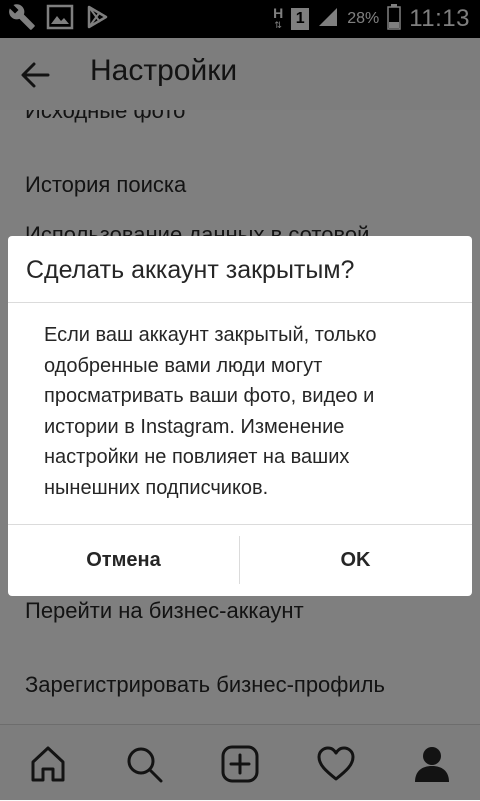  What do you see at coordinates (240, 302) in the screenshot?
I see `dialog-divider` at bounding box center [240, 302].